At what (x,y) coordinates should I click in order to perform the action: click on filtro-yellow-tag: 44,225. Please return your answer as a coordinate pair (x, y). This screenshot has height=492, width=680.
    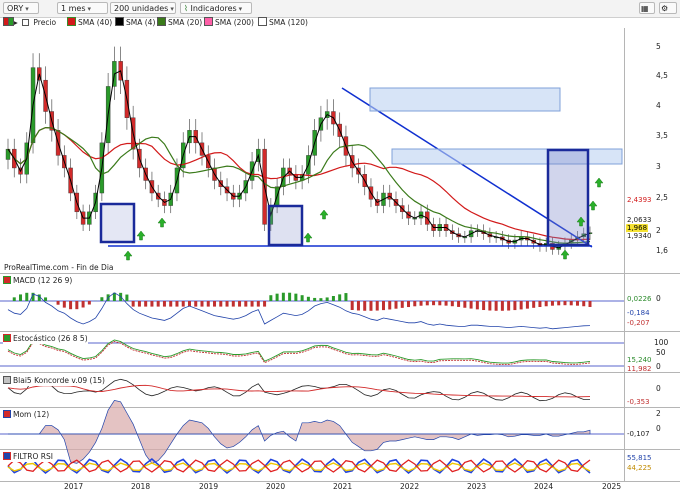
    Looking at the image, I should click on (639, 468).